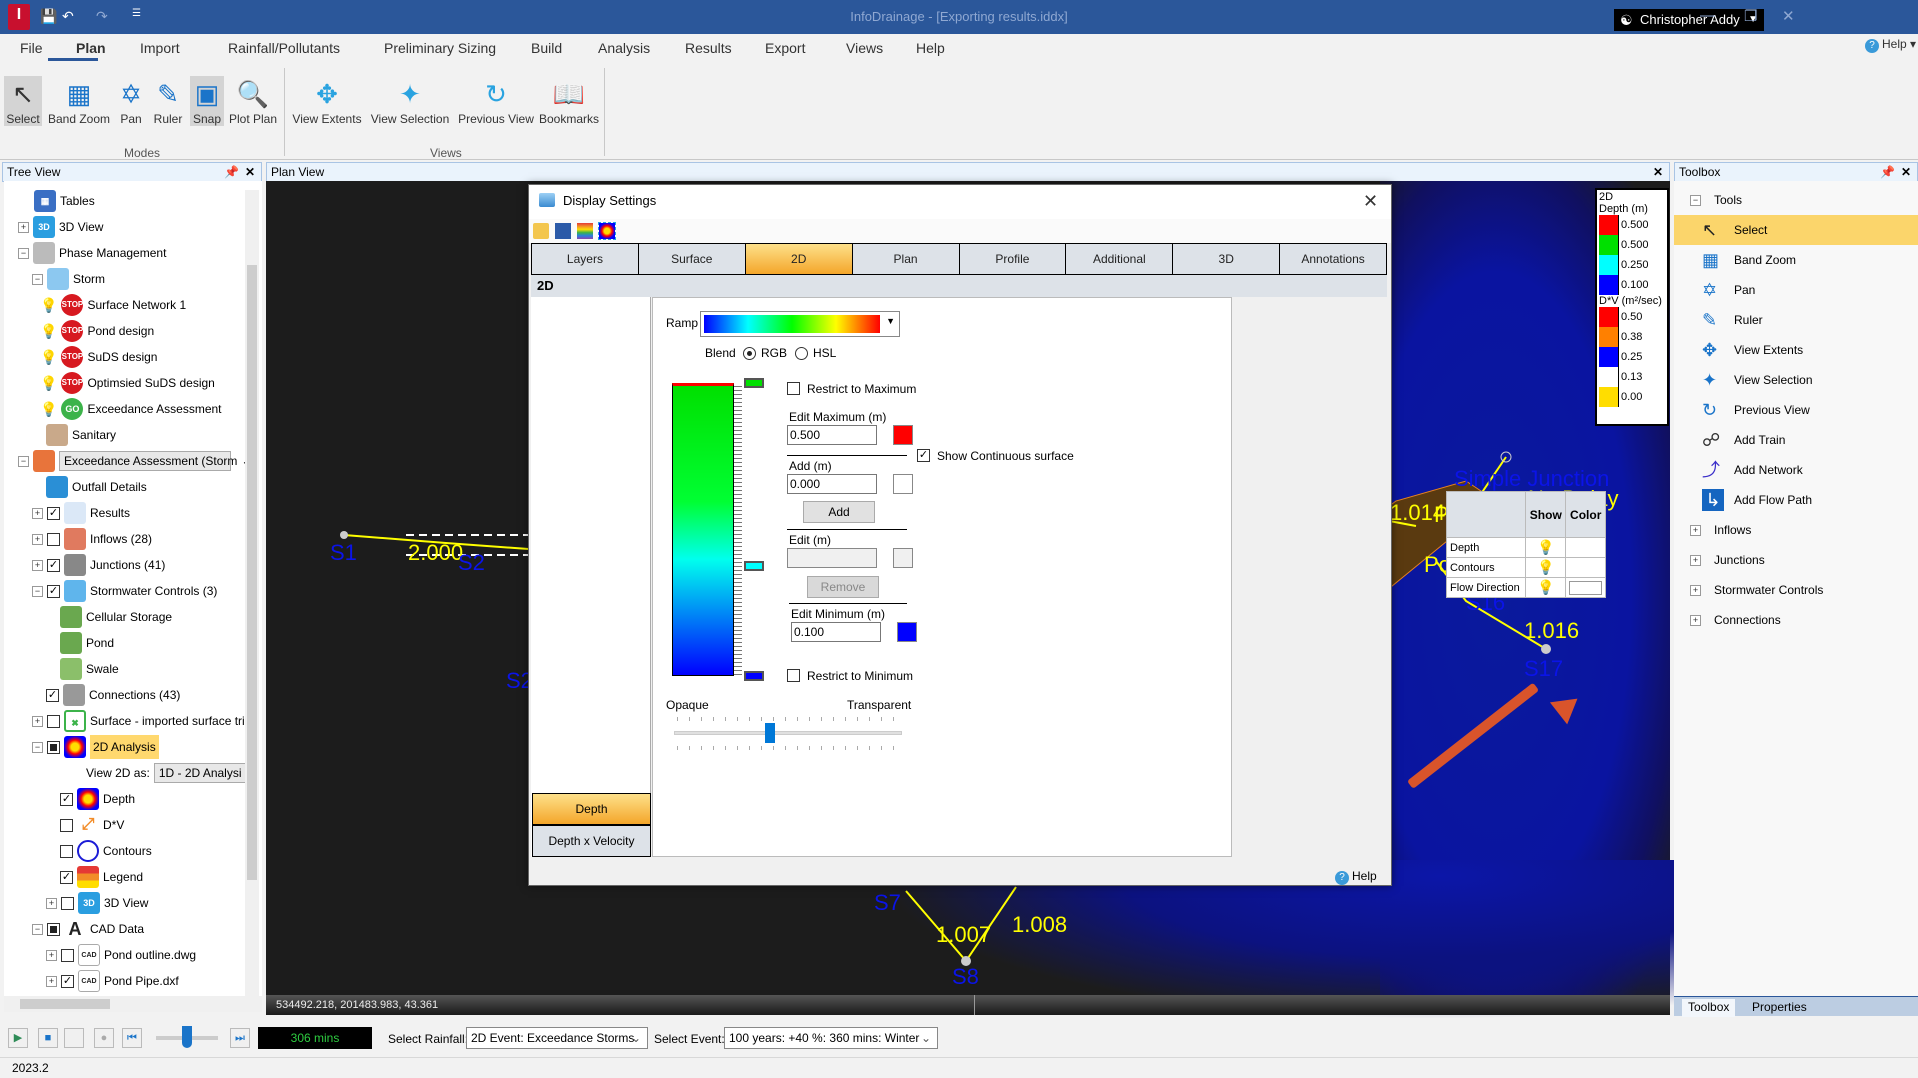 The width and height of the screenshot is (1918, 1078). What do you see at coordinates (240, 1038) in the screenshot?
I see `skip-end-button: ⏭` at bounding box center [240, 1038].